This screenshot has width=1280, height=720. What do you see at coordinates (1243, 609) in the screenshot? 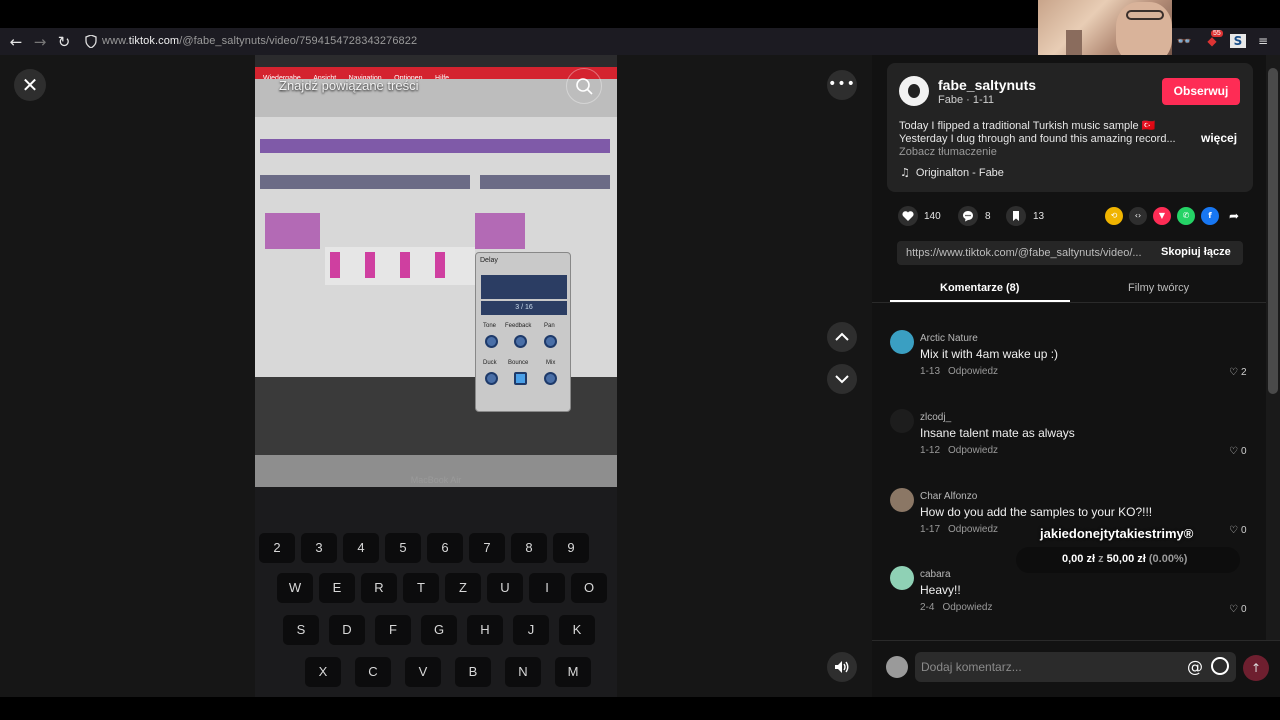
I see `comment-like-count: 0` at bounding box center [1243, 609].